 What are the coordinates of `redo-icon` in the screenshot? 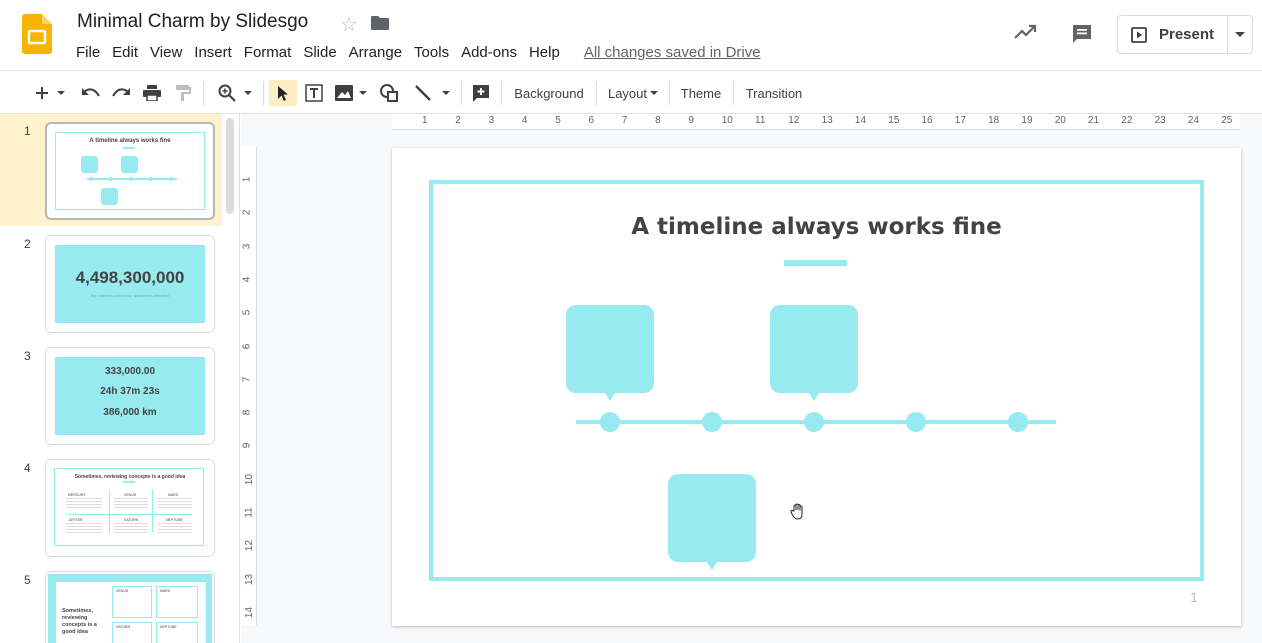 It's located at (121, 92).